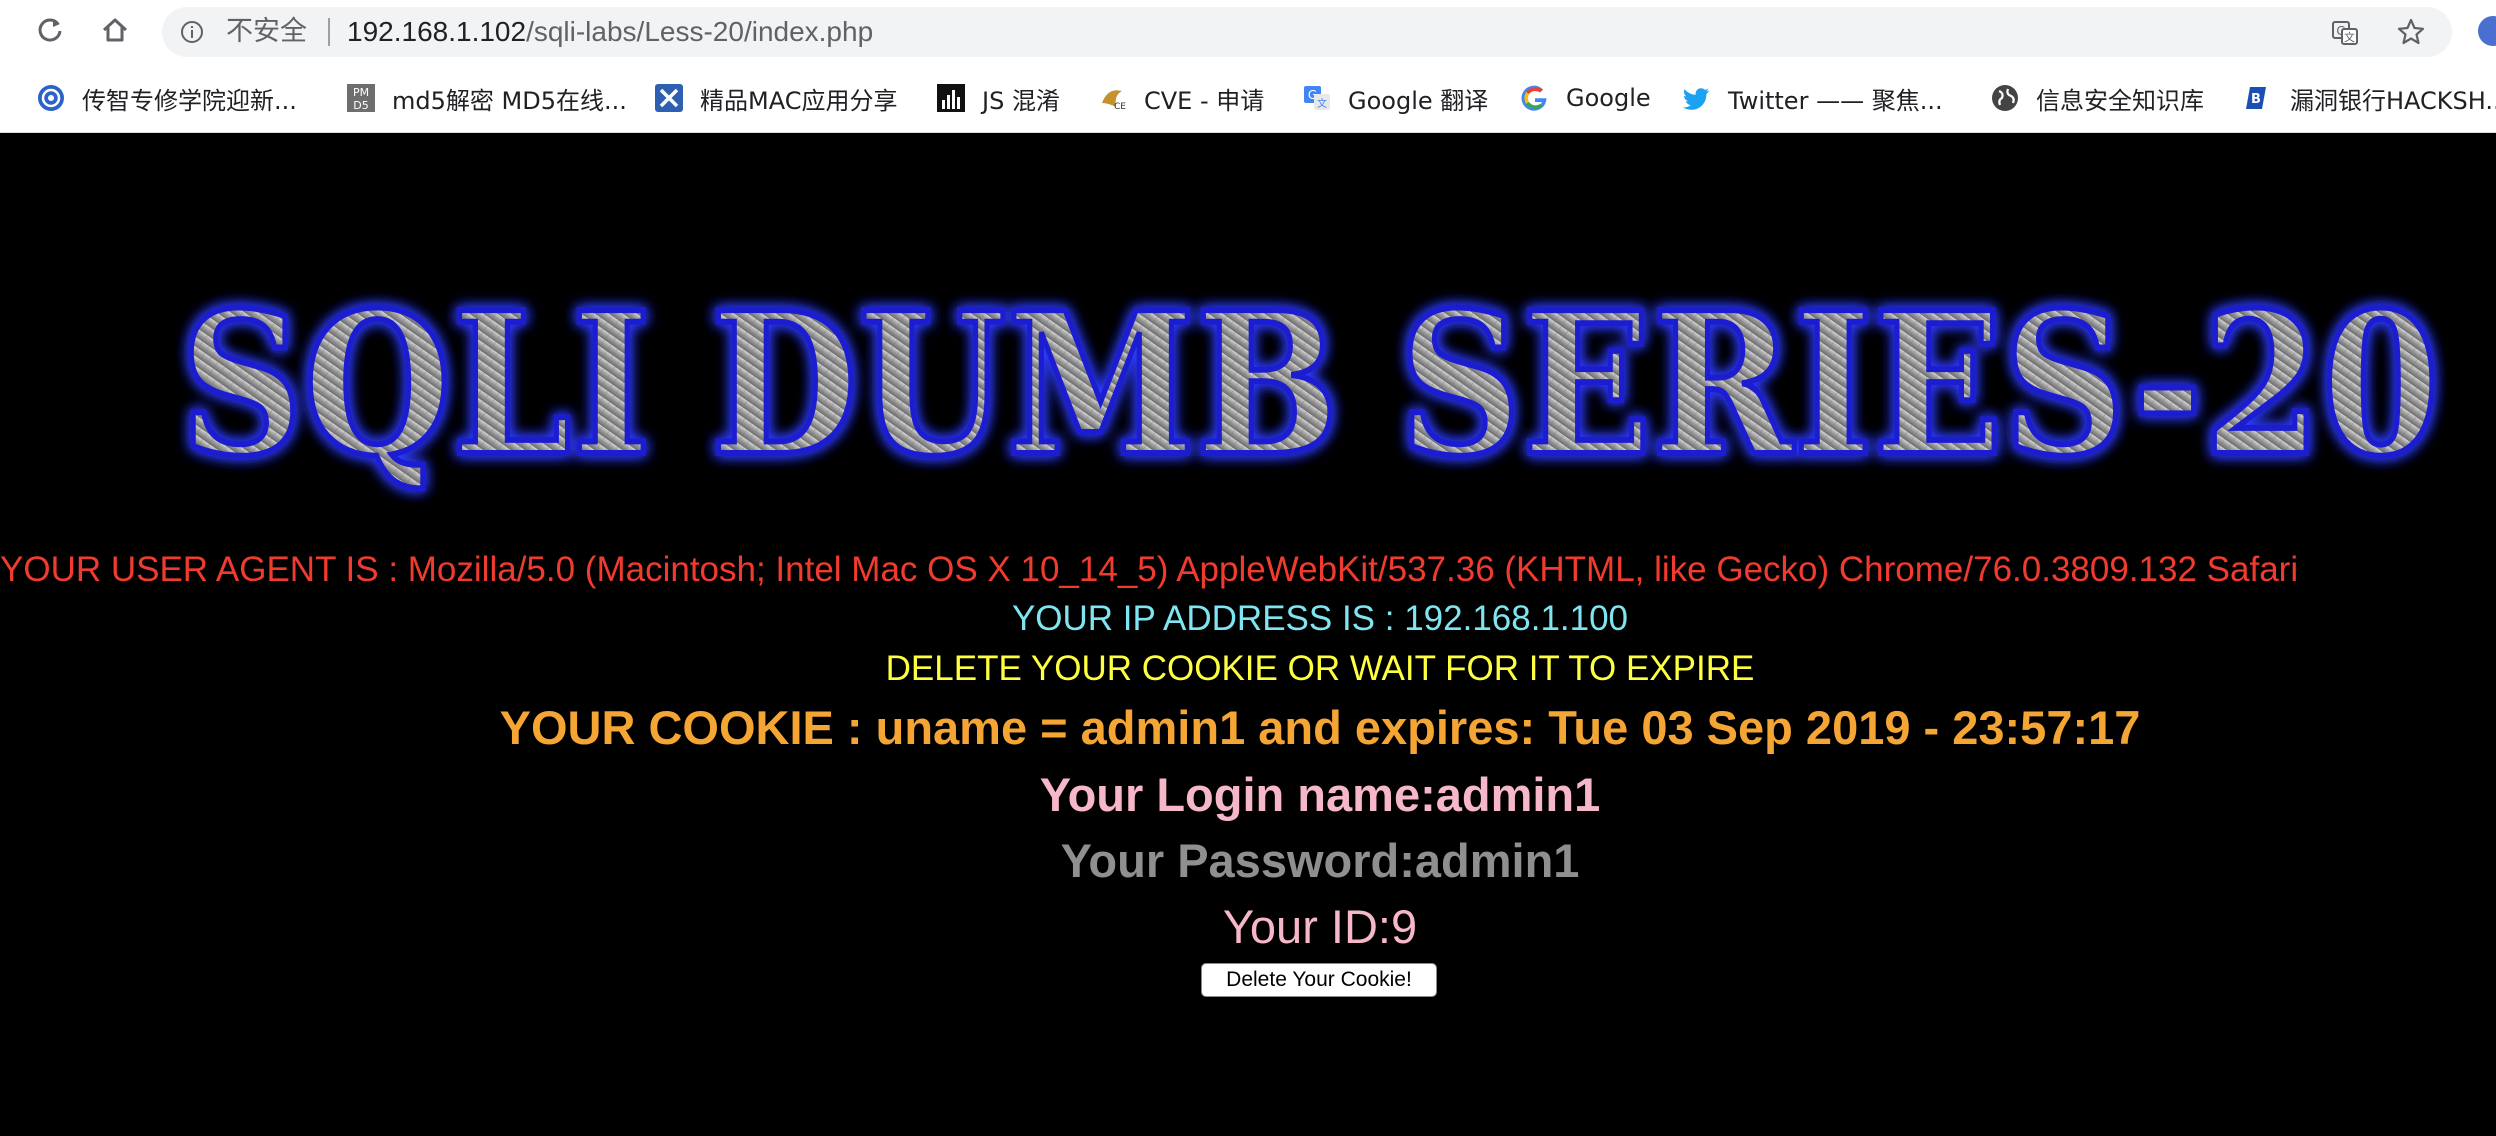 The image size is (2496, 1136). I want to click on bookmark-item: 信息安全知识库, so click(2097, 98).